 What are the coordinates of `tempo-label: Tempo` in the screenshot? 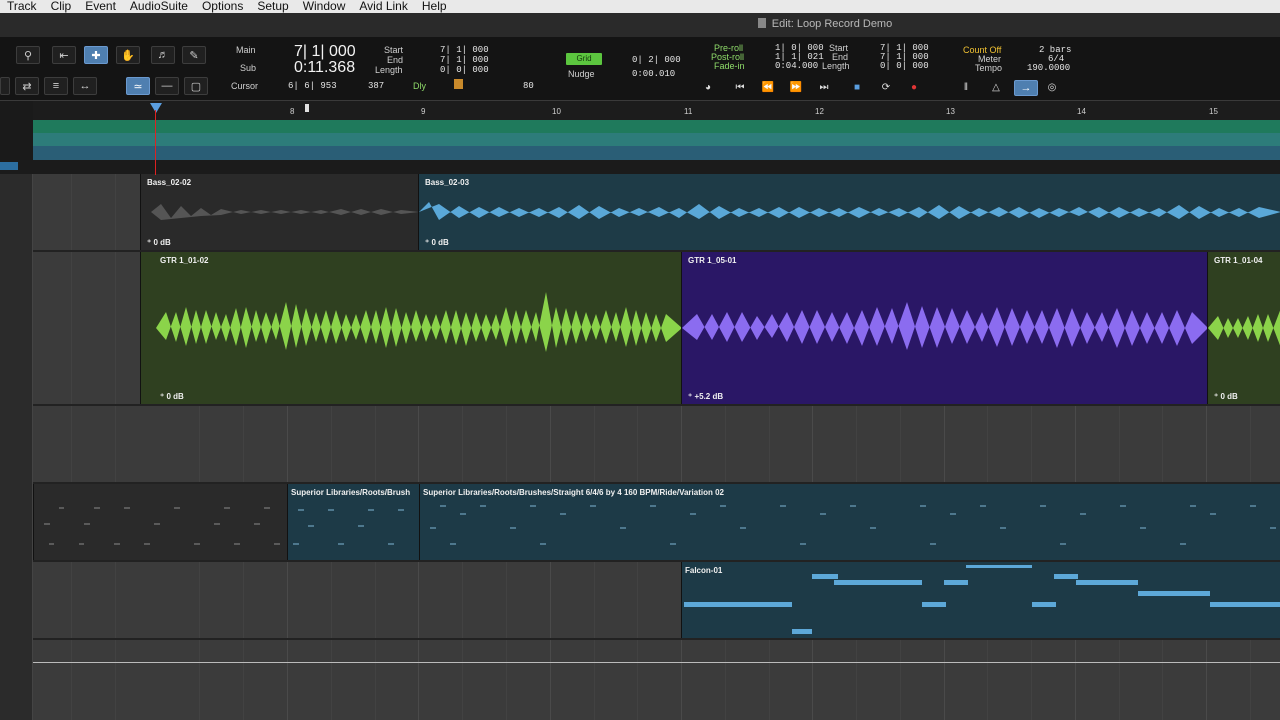 It's located at (989, 68).